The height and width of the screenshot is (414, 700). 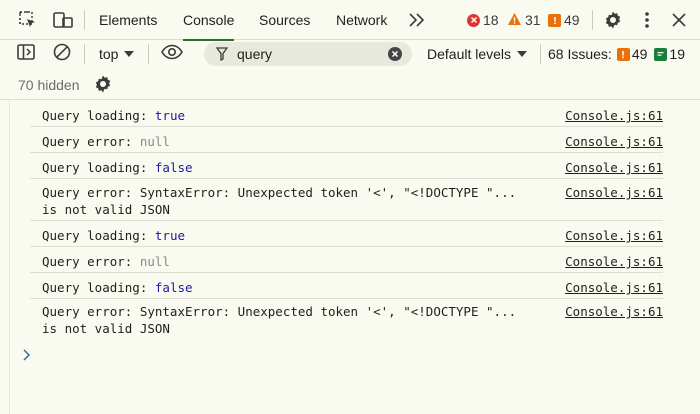 I want to click on filter-icon, so click(x=222, y=56).